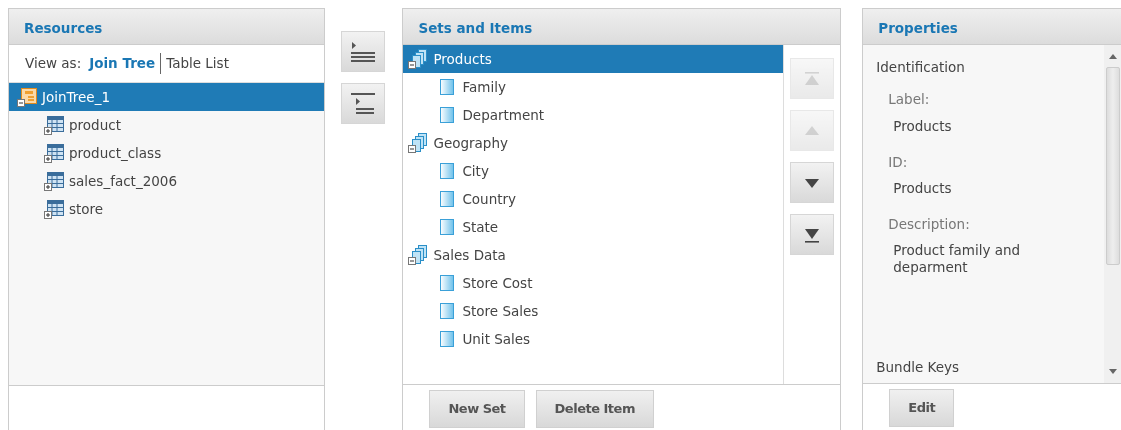  I want to click on new-set-button: New Set, so click(477, 409).